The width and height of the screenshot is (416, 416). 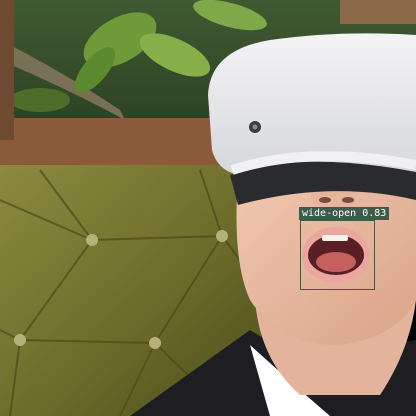 What do you see at coordinates (329, 213) in the screenshot?
I see `detection-class: wide-open` at bounding box center [329, 213].